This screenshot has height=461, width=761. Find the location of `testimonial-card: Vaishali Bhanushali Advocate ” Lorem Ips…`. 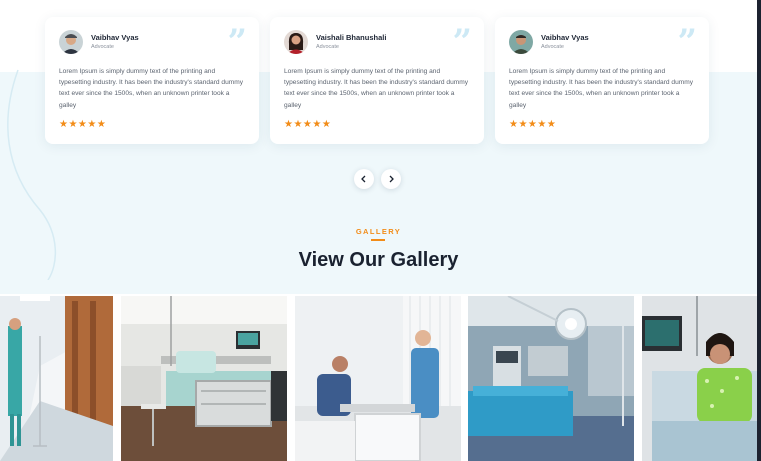

testimonial-card: Vaishali Bhanushali Advocate ” Lorem Ips… is located at coordinates (377, 80).